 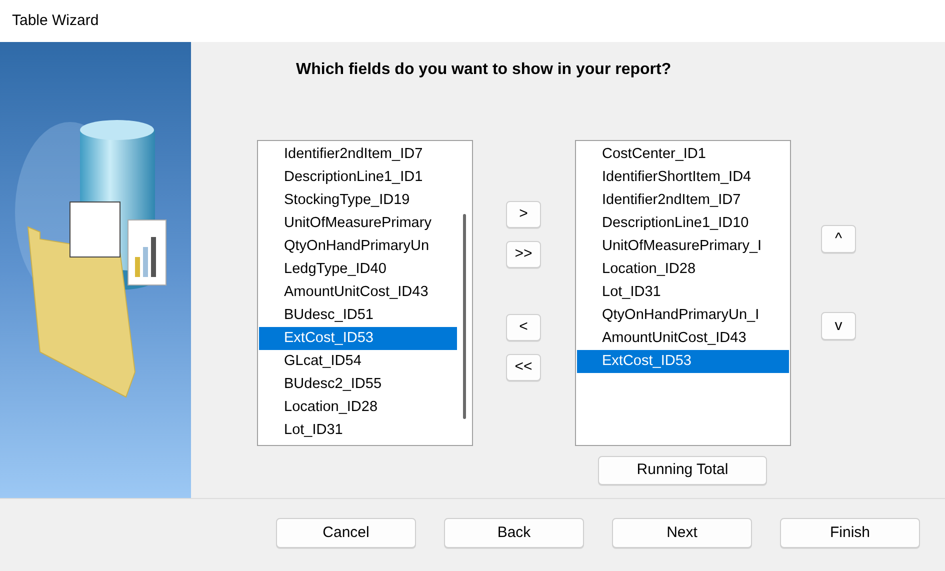 What do you see at coordinates (523, 327) in the screenshot?
I see `move-button: <` at bounding box center [523, 327].